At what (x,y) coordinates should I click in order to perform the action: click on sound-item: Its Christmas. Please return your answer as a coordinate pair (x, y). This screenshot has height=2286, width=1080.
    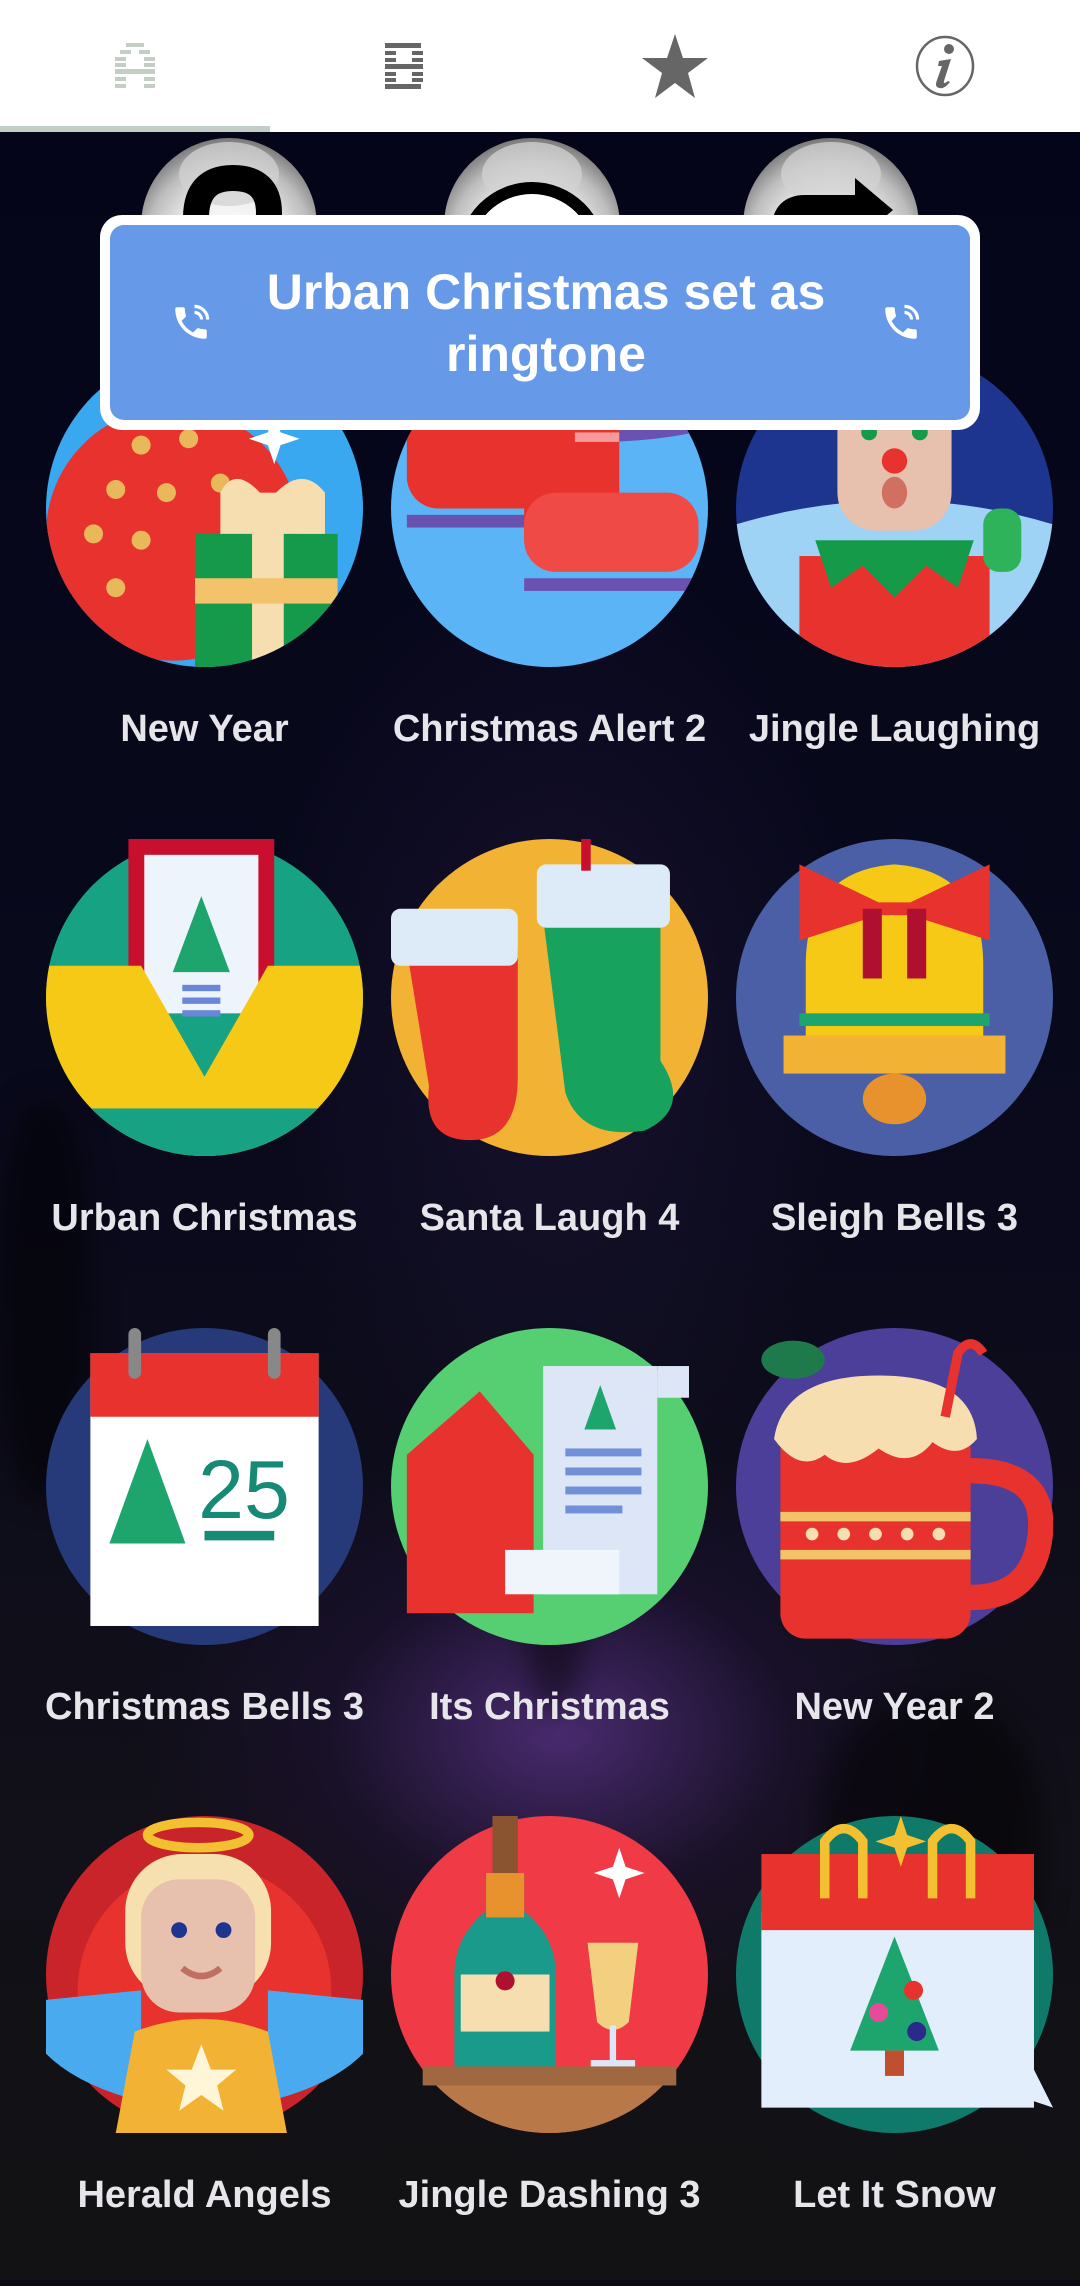
    Looking at the image, I should click on (549, 1563).